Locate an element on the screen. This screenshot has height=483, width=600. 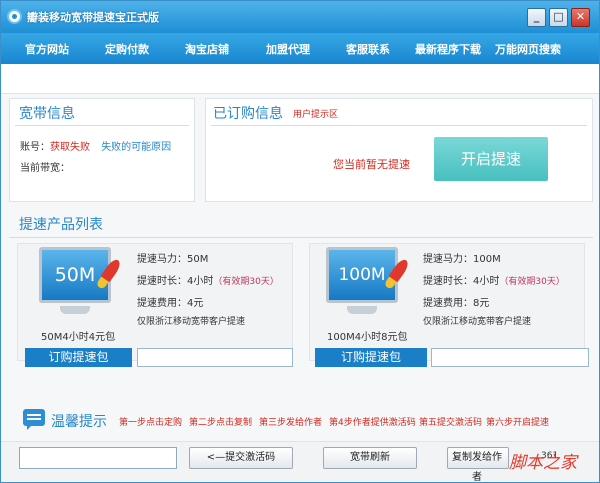
nav-customer-service: 客服联系 is located at coordinates (368, 49).